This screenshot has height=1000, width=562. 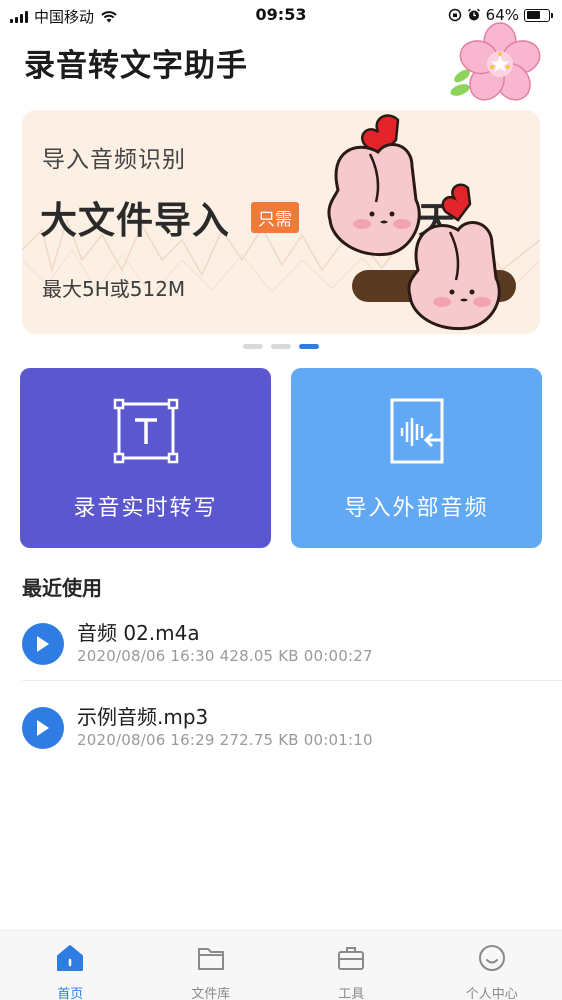 I want to click on tab-label: 文件库, so click(x=211, y=993).